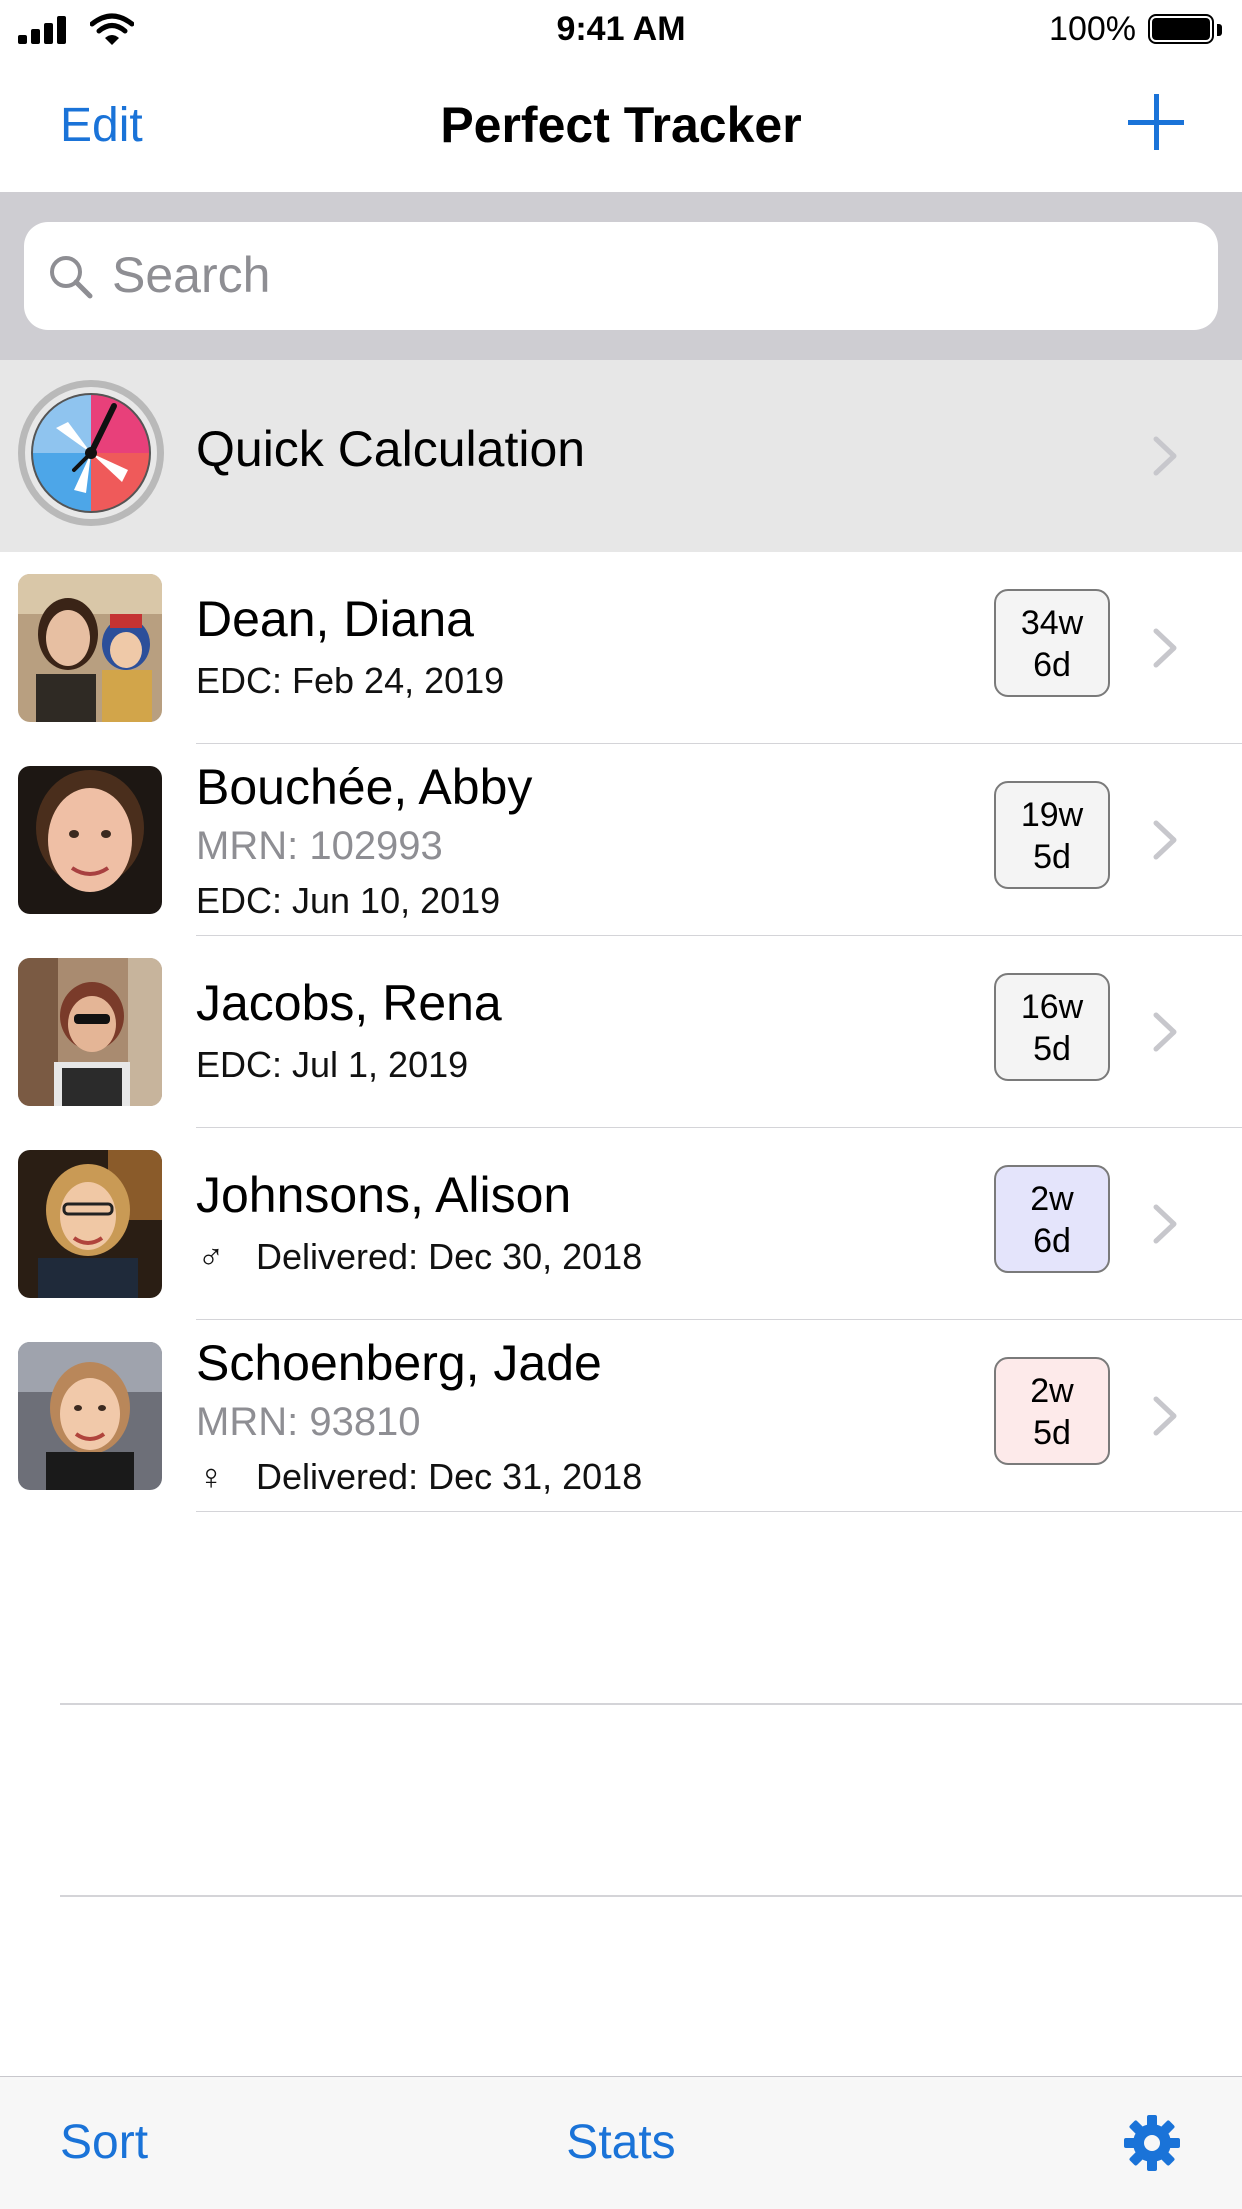 This screenshot has width=1242, height=2209. Describe the element at coordinates (449, 1256) in the screenshot. I see `delivered-date: Delivered: Dec 30, 2018` at that location.